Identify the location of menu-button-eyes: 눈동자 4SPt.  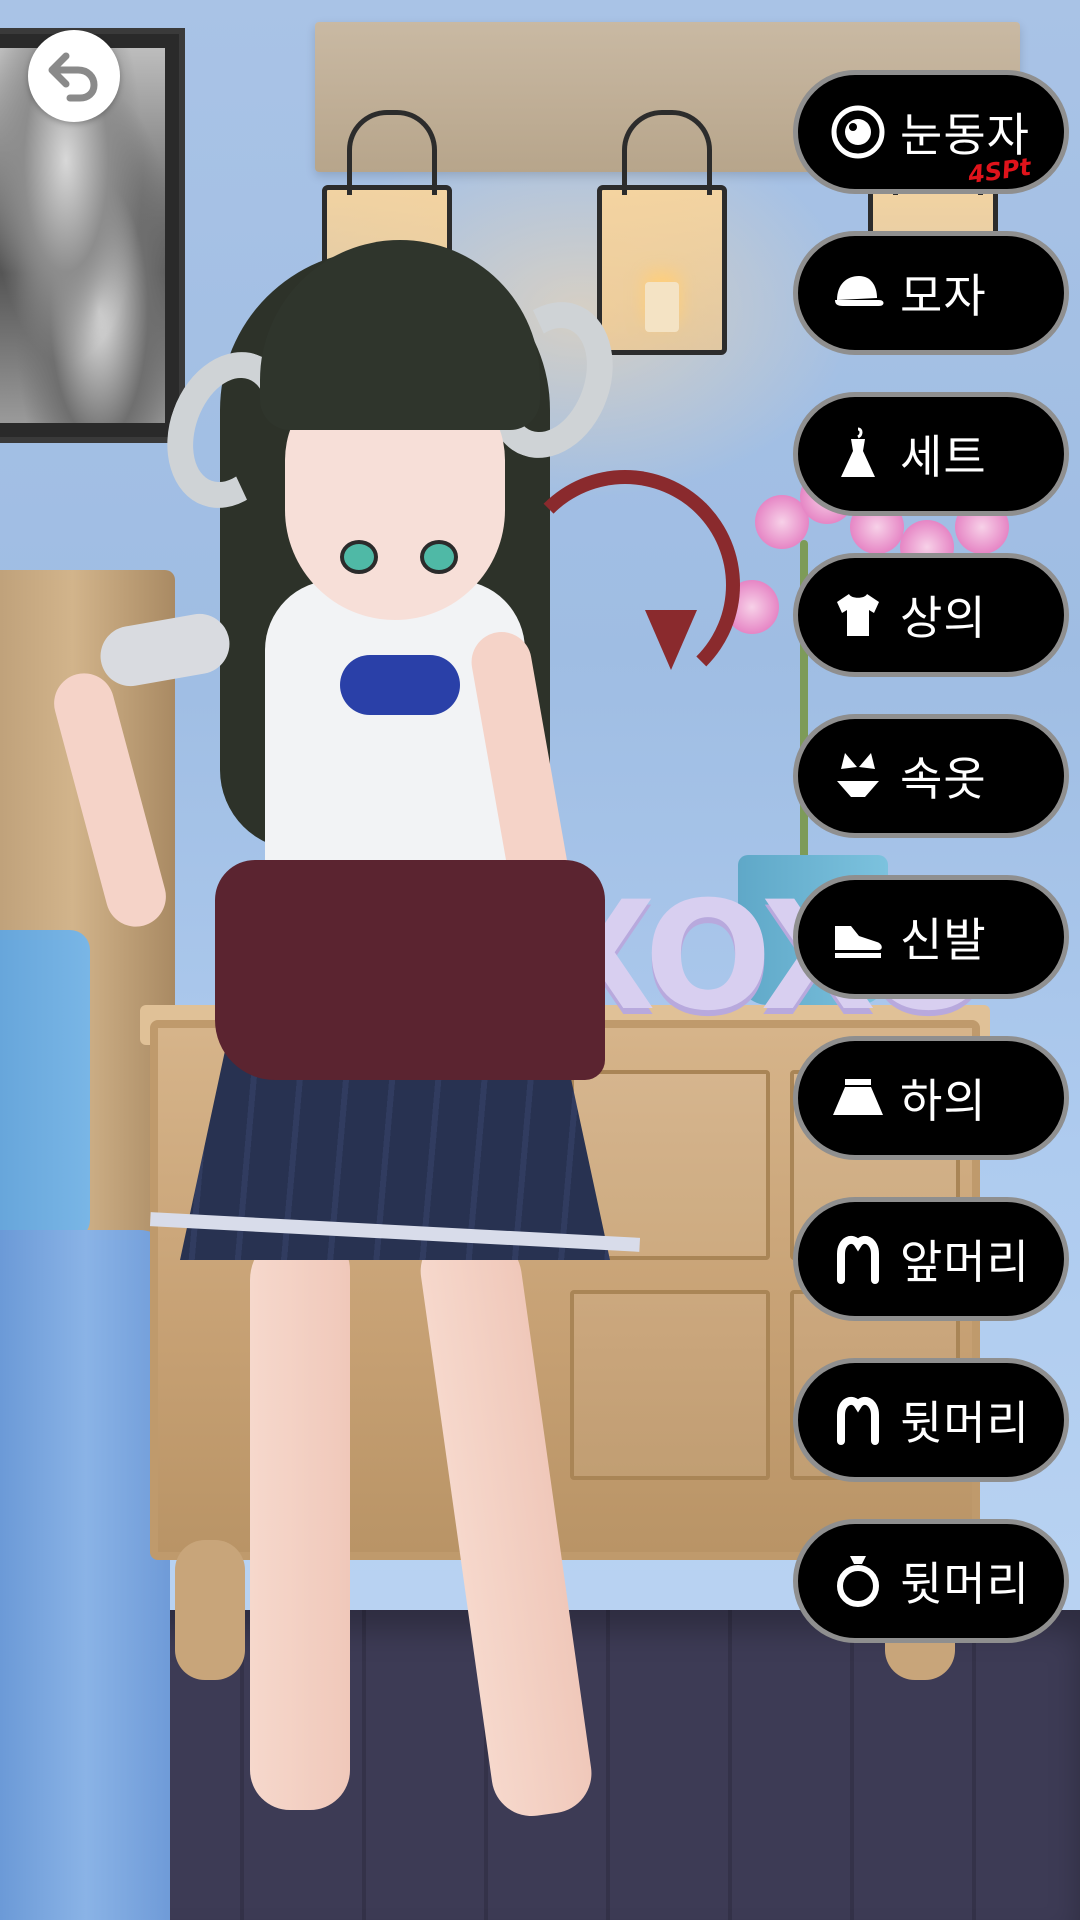
(931, 132).